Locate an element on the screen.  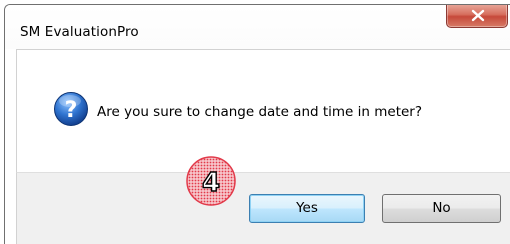
close-button is located at coordinates (477, 16).